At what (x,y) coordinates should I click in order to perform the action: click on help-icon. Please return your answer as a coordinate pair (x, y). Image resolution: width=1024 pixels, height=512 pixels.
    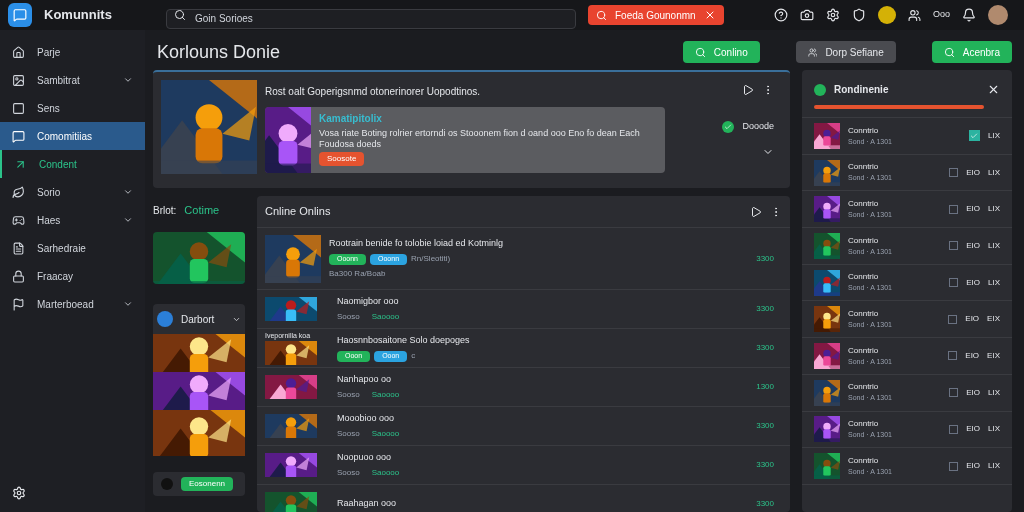
    Looking at the image, I should click on (781, 15).